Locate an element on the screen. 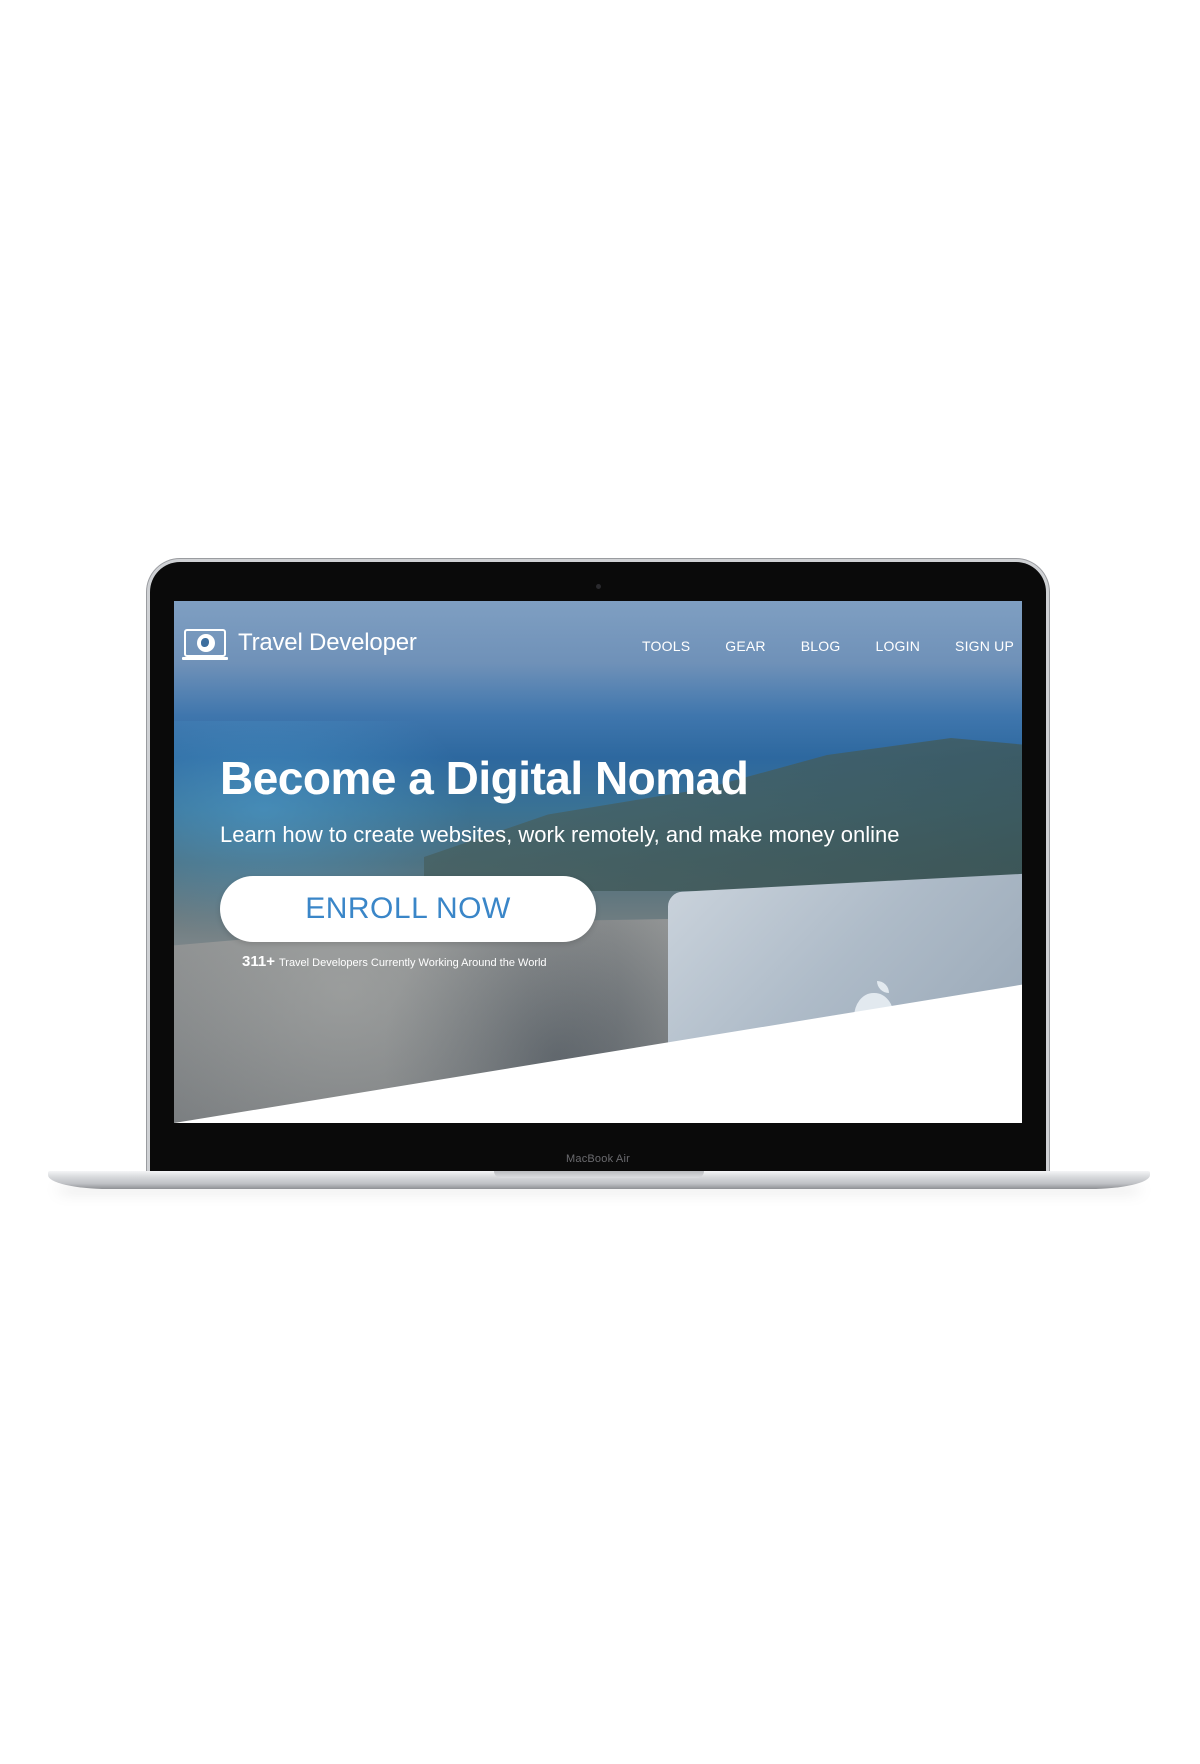 The width and height of the screenshot is (1200, 1764). laptop-stand is located at coordinates (205, 658).